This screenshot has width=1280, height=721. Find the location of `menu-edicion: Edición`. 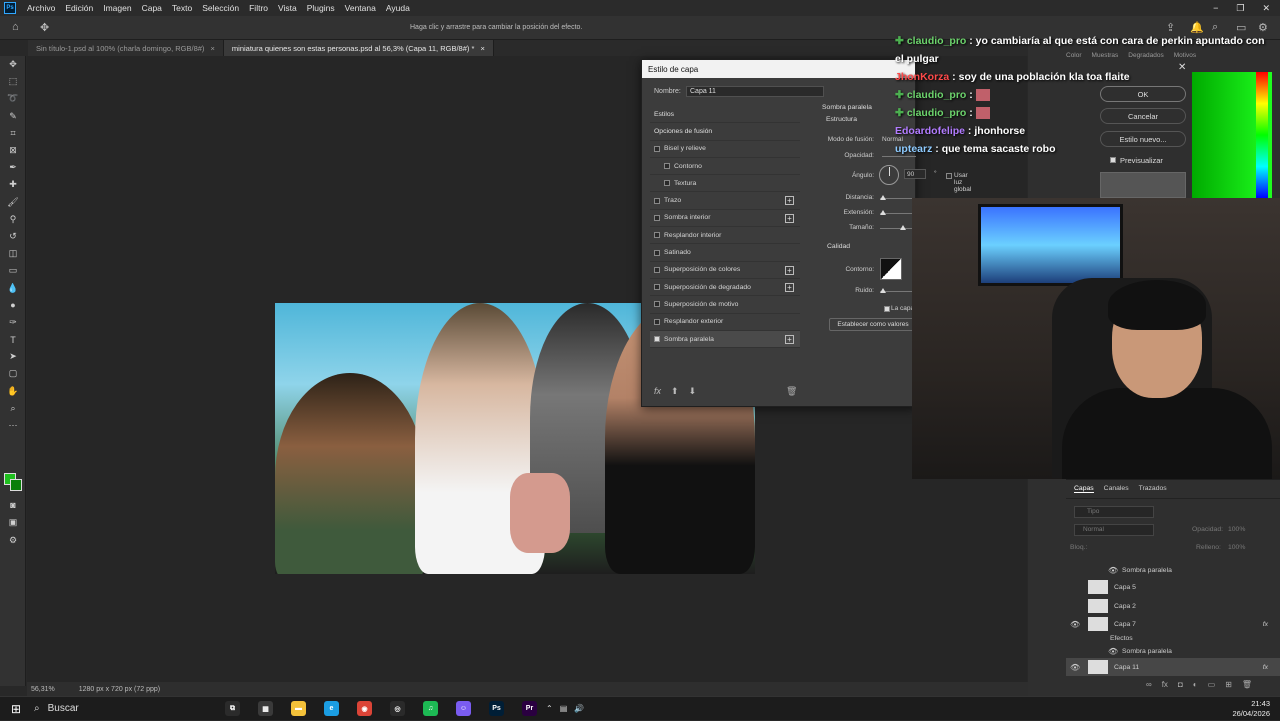

menu-edicion: Edición is located at coordinates (79, 8).